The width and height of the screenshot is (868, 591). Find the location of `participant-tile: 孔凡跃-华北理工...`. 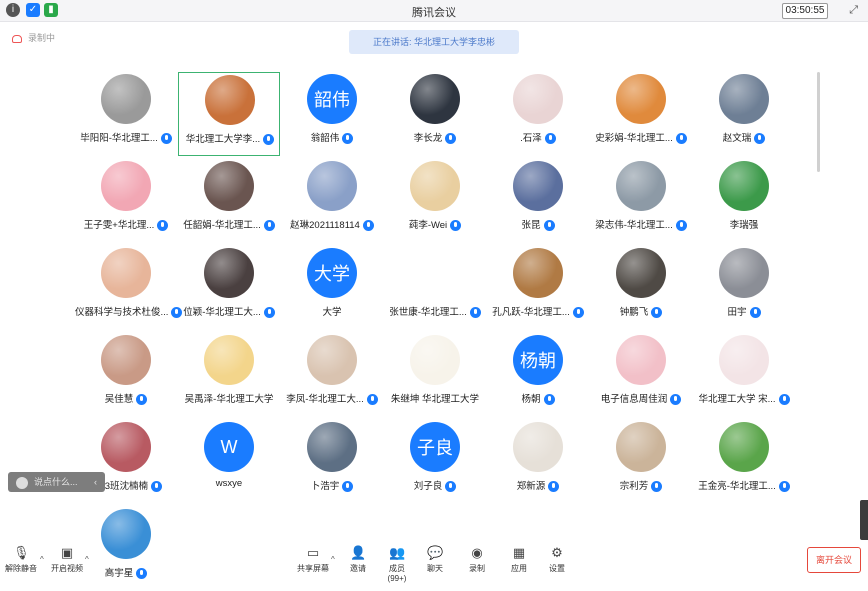

participant-tile: 孔凡跃-华北理工... is located at coordinates (538, 288).